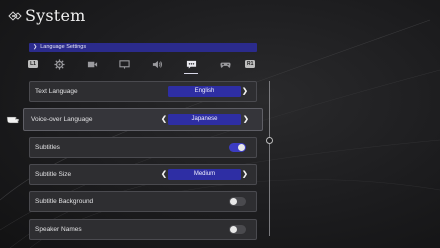  What do you see at coordinates (237, 201) in the screenshot?
I see `subtitle-background-toggle` at bounding box center [237, 201].